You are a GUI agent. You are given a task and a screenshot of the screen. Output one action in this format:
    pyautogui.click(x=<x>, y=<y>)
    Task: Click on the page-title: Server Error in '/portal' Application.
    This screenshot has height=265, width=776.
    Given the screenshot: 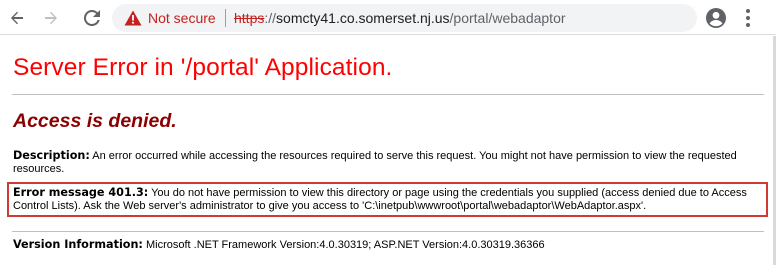 What is the action you would take?
    pyautogui.click(x=203, y=67)
    